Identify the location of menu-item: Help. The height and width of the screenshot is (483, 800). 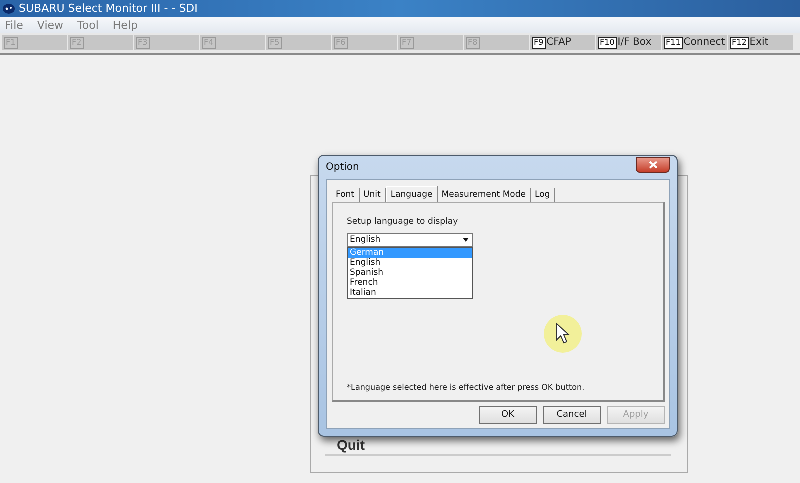
(125, 25).